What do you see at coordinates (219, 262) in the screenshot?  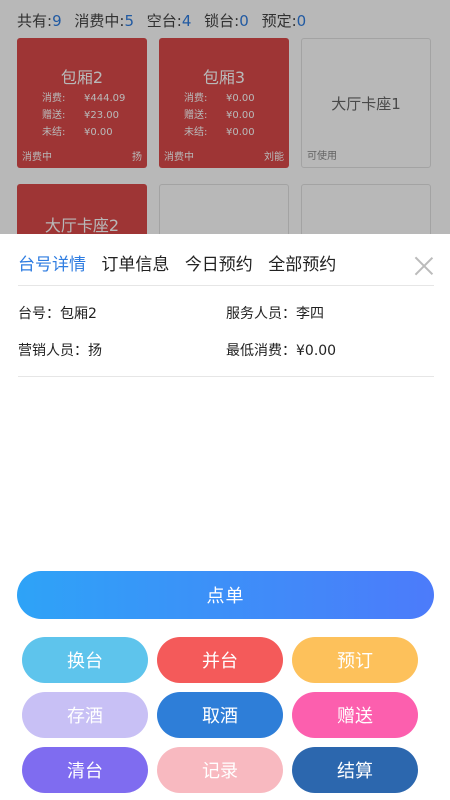 I see `tab-today-reservations: 今日预约` at bounding box center [219, 262].